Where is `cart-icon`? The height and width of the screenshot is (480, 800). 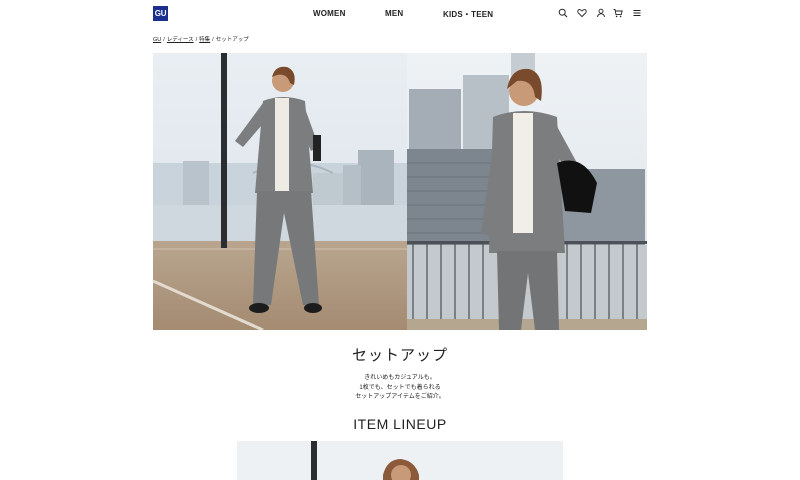 cart-icon is located at coordinates (618, 13).